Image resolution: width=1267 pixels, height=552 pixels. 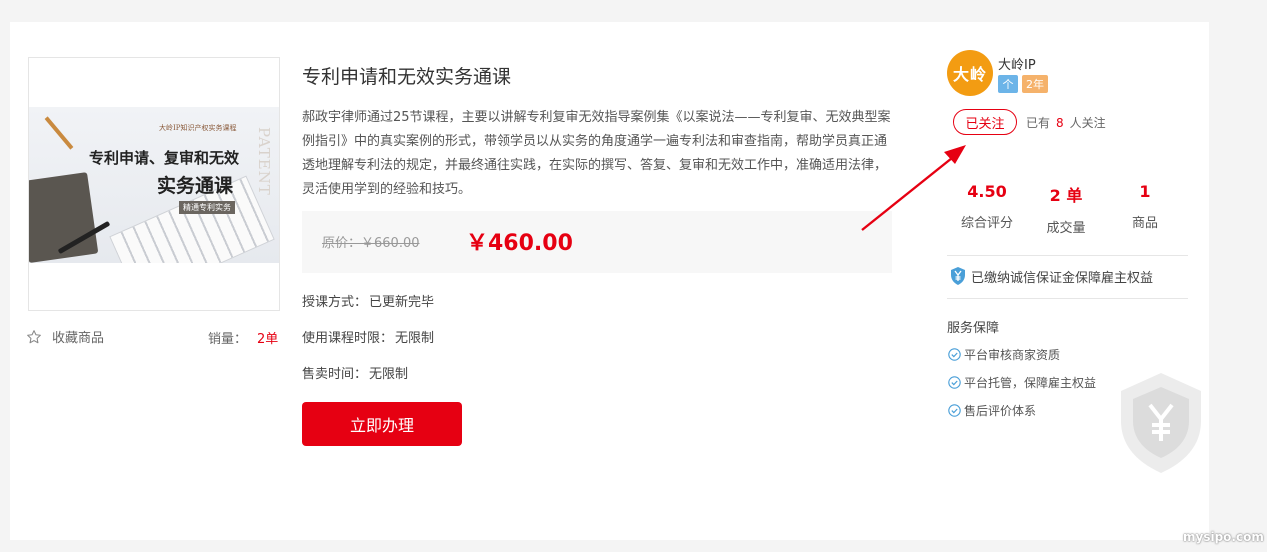 I want to click on product-title: 专利申请和无效实务通课, so click(x=407, y=77).